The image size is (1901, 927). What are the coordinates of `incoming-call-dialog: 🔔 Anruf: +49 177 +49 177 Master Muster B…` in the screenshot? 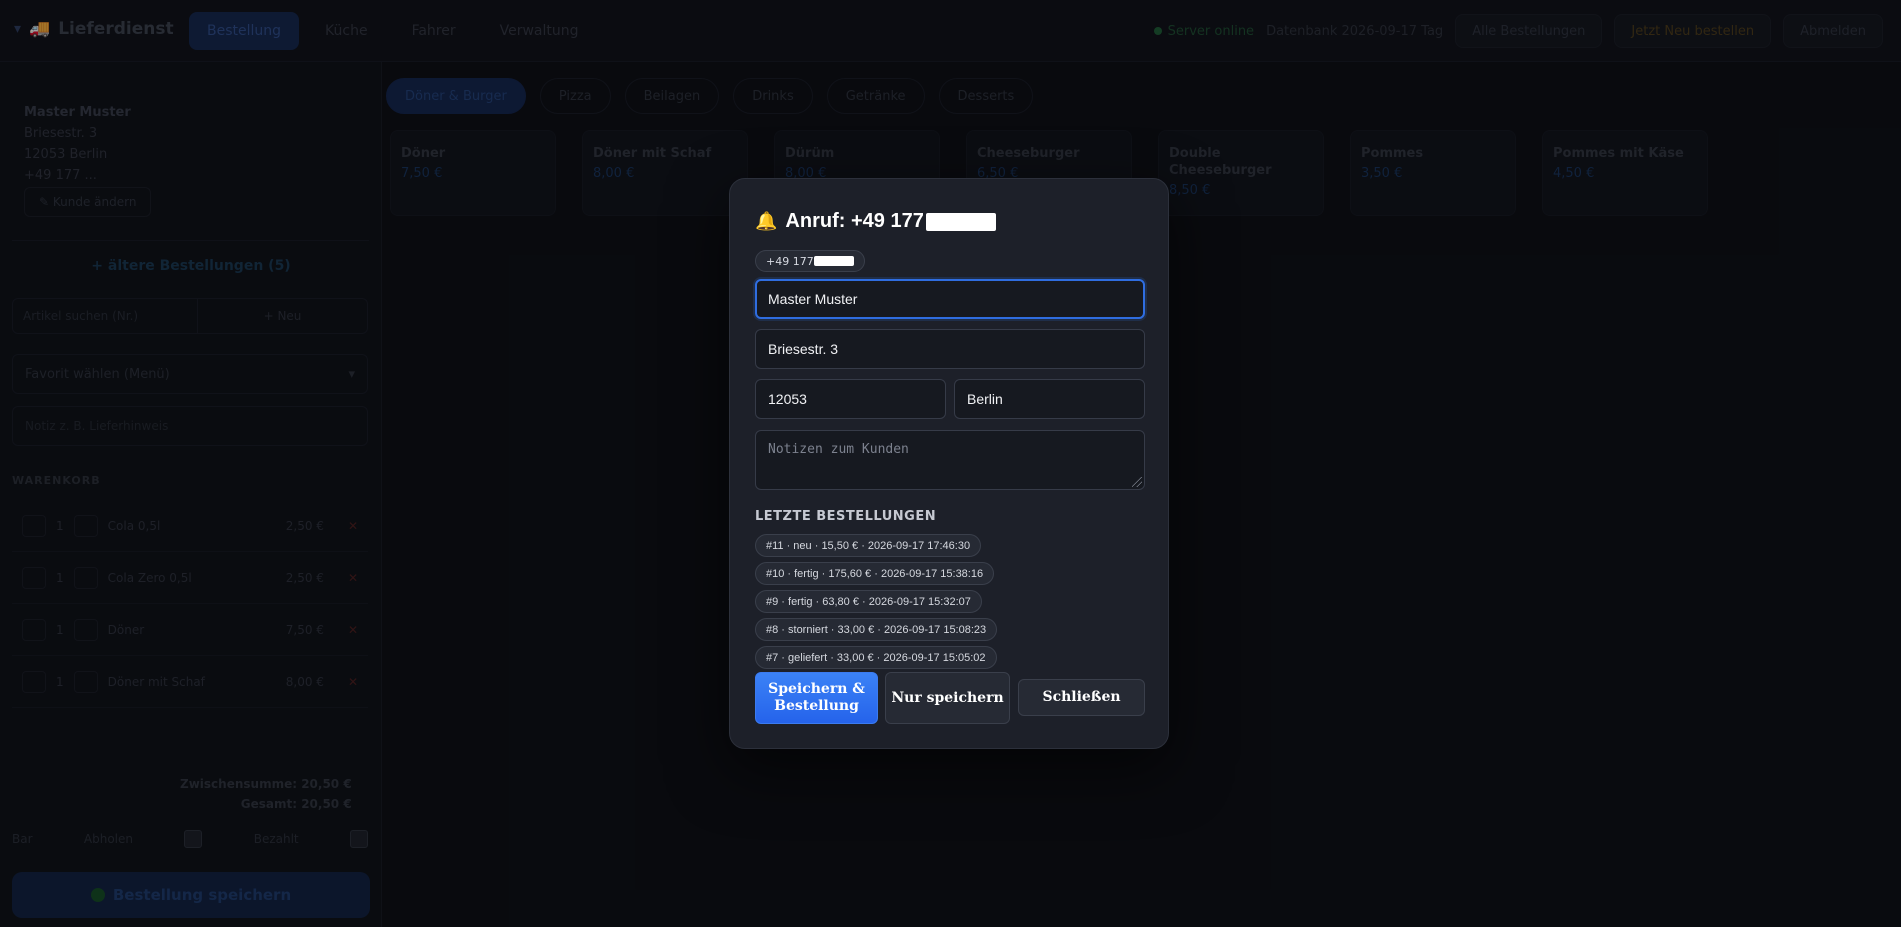 It's located at (949, 463).